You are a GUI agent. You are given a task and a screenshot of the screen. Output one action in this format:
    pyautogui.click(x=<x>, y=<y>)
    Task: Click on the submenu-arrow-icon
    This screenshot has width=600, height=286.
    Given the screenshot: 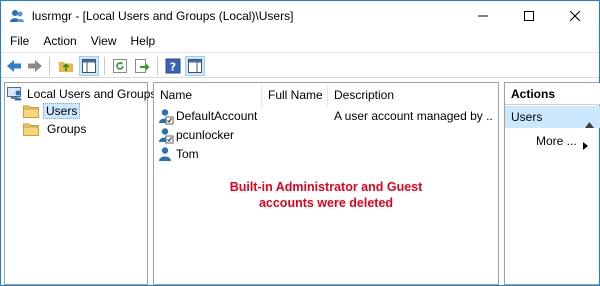 What is the action you would take?
    pyautogui.click(x=585, y=146)
    